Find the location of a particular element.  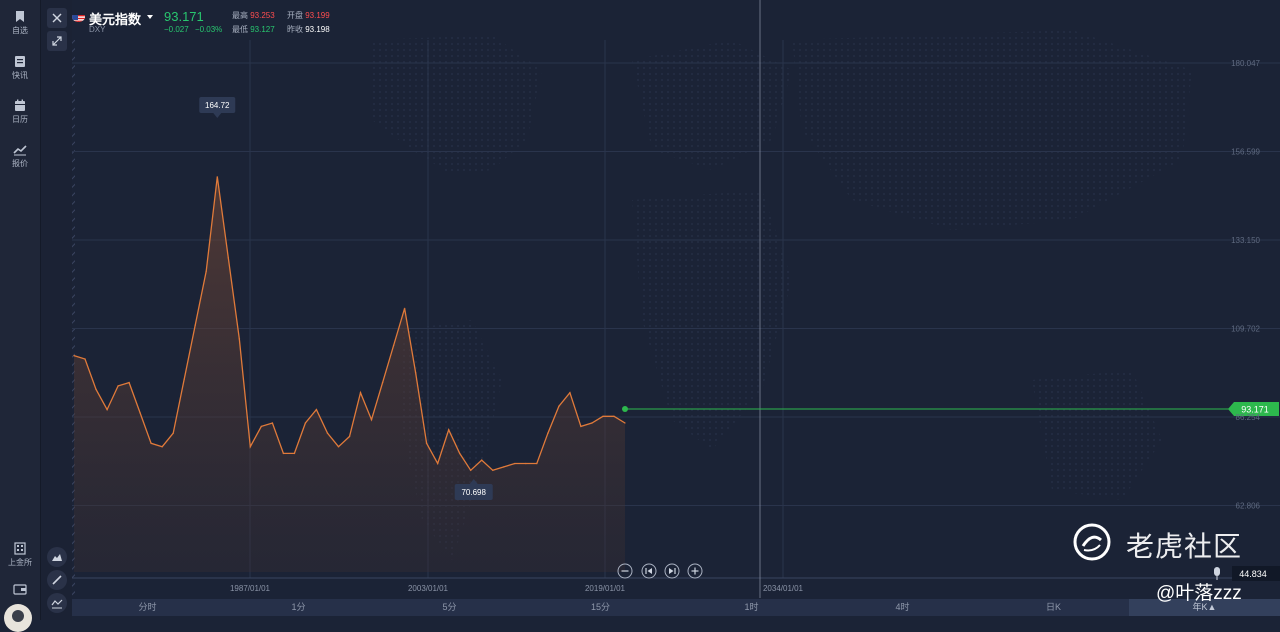

sidebar-item-label: 报价 is located at coordinates (20, 163).